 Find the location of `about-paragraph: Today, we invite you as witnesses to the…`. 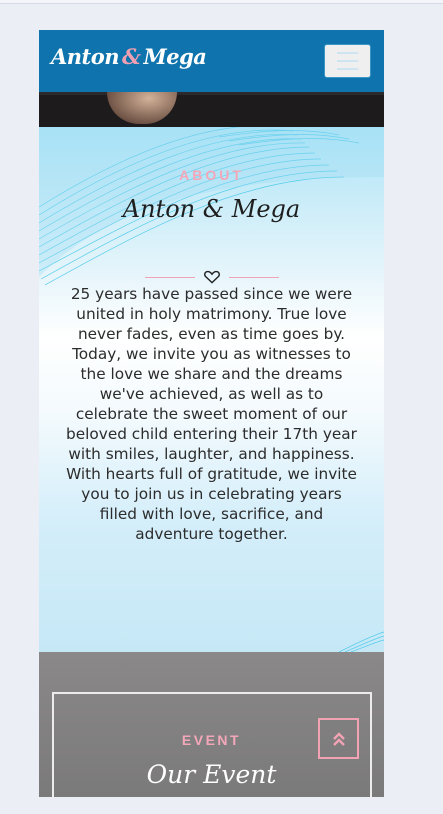

about-paragraph: Today, we invite you as witnesses to the… is located at coordinates (211, 404).